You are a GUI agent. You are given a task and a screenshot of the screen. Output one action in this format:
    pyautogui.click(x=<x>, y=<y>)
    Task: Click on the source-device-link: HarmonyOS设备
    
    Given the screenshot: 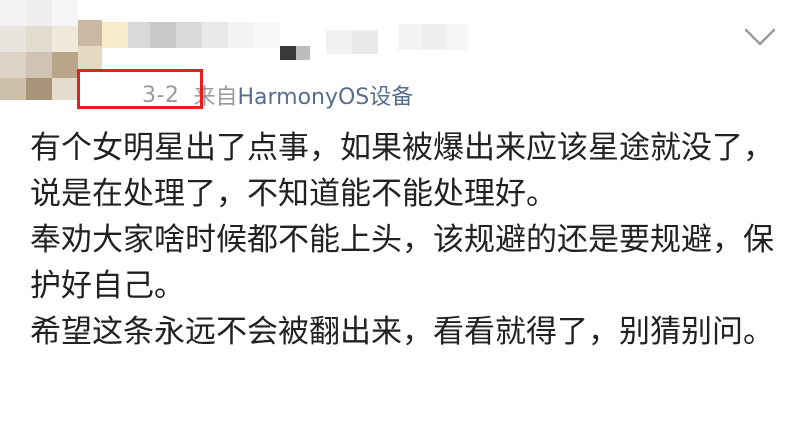 What is the action you would take?
    pyautogui.click(x=325, y=97)
    